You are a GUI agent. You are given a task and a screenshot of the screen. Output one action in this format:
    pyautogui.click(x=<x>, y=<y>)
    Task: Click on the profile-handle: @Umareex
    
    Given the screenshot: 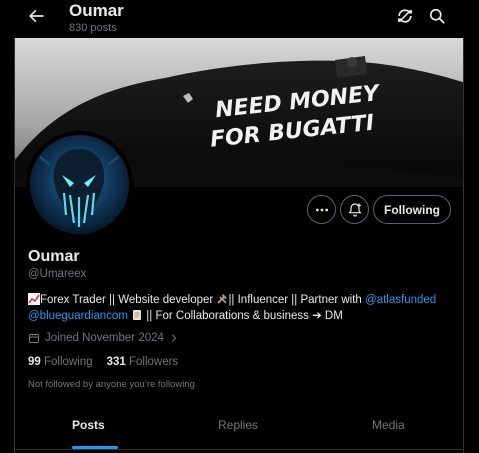 What is the action you would take?
    pyautogui.click(x=57, y=274)
    